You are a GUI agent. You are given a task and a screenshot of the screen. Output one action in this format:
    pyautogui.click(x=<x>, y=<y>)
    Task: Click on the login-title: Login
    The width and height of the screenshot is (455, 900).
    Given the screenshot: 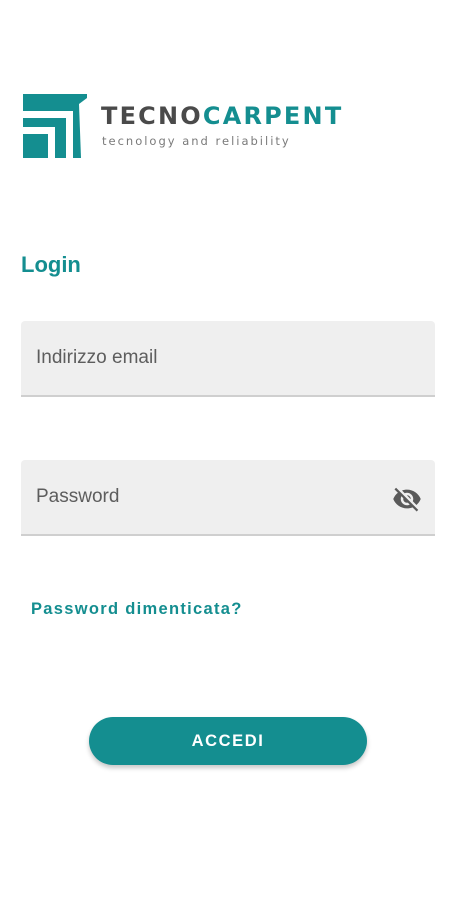 What is the action you would take?
    pyautogui.click(x=51, y=264)
    